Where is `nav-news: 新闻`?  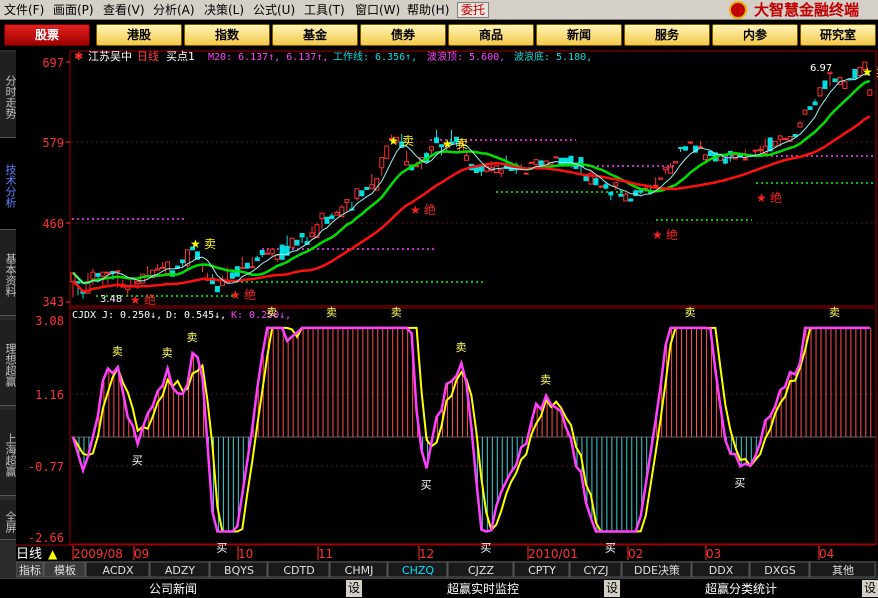
nav-news: 新闻 is located at coordinates (579, 35).